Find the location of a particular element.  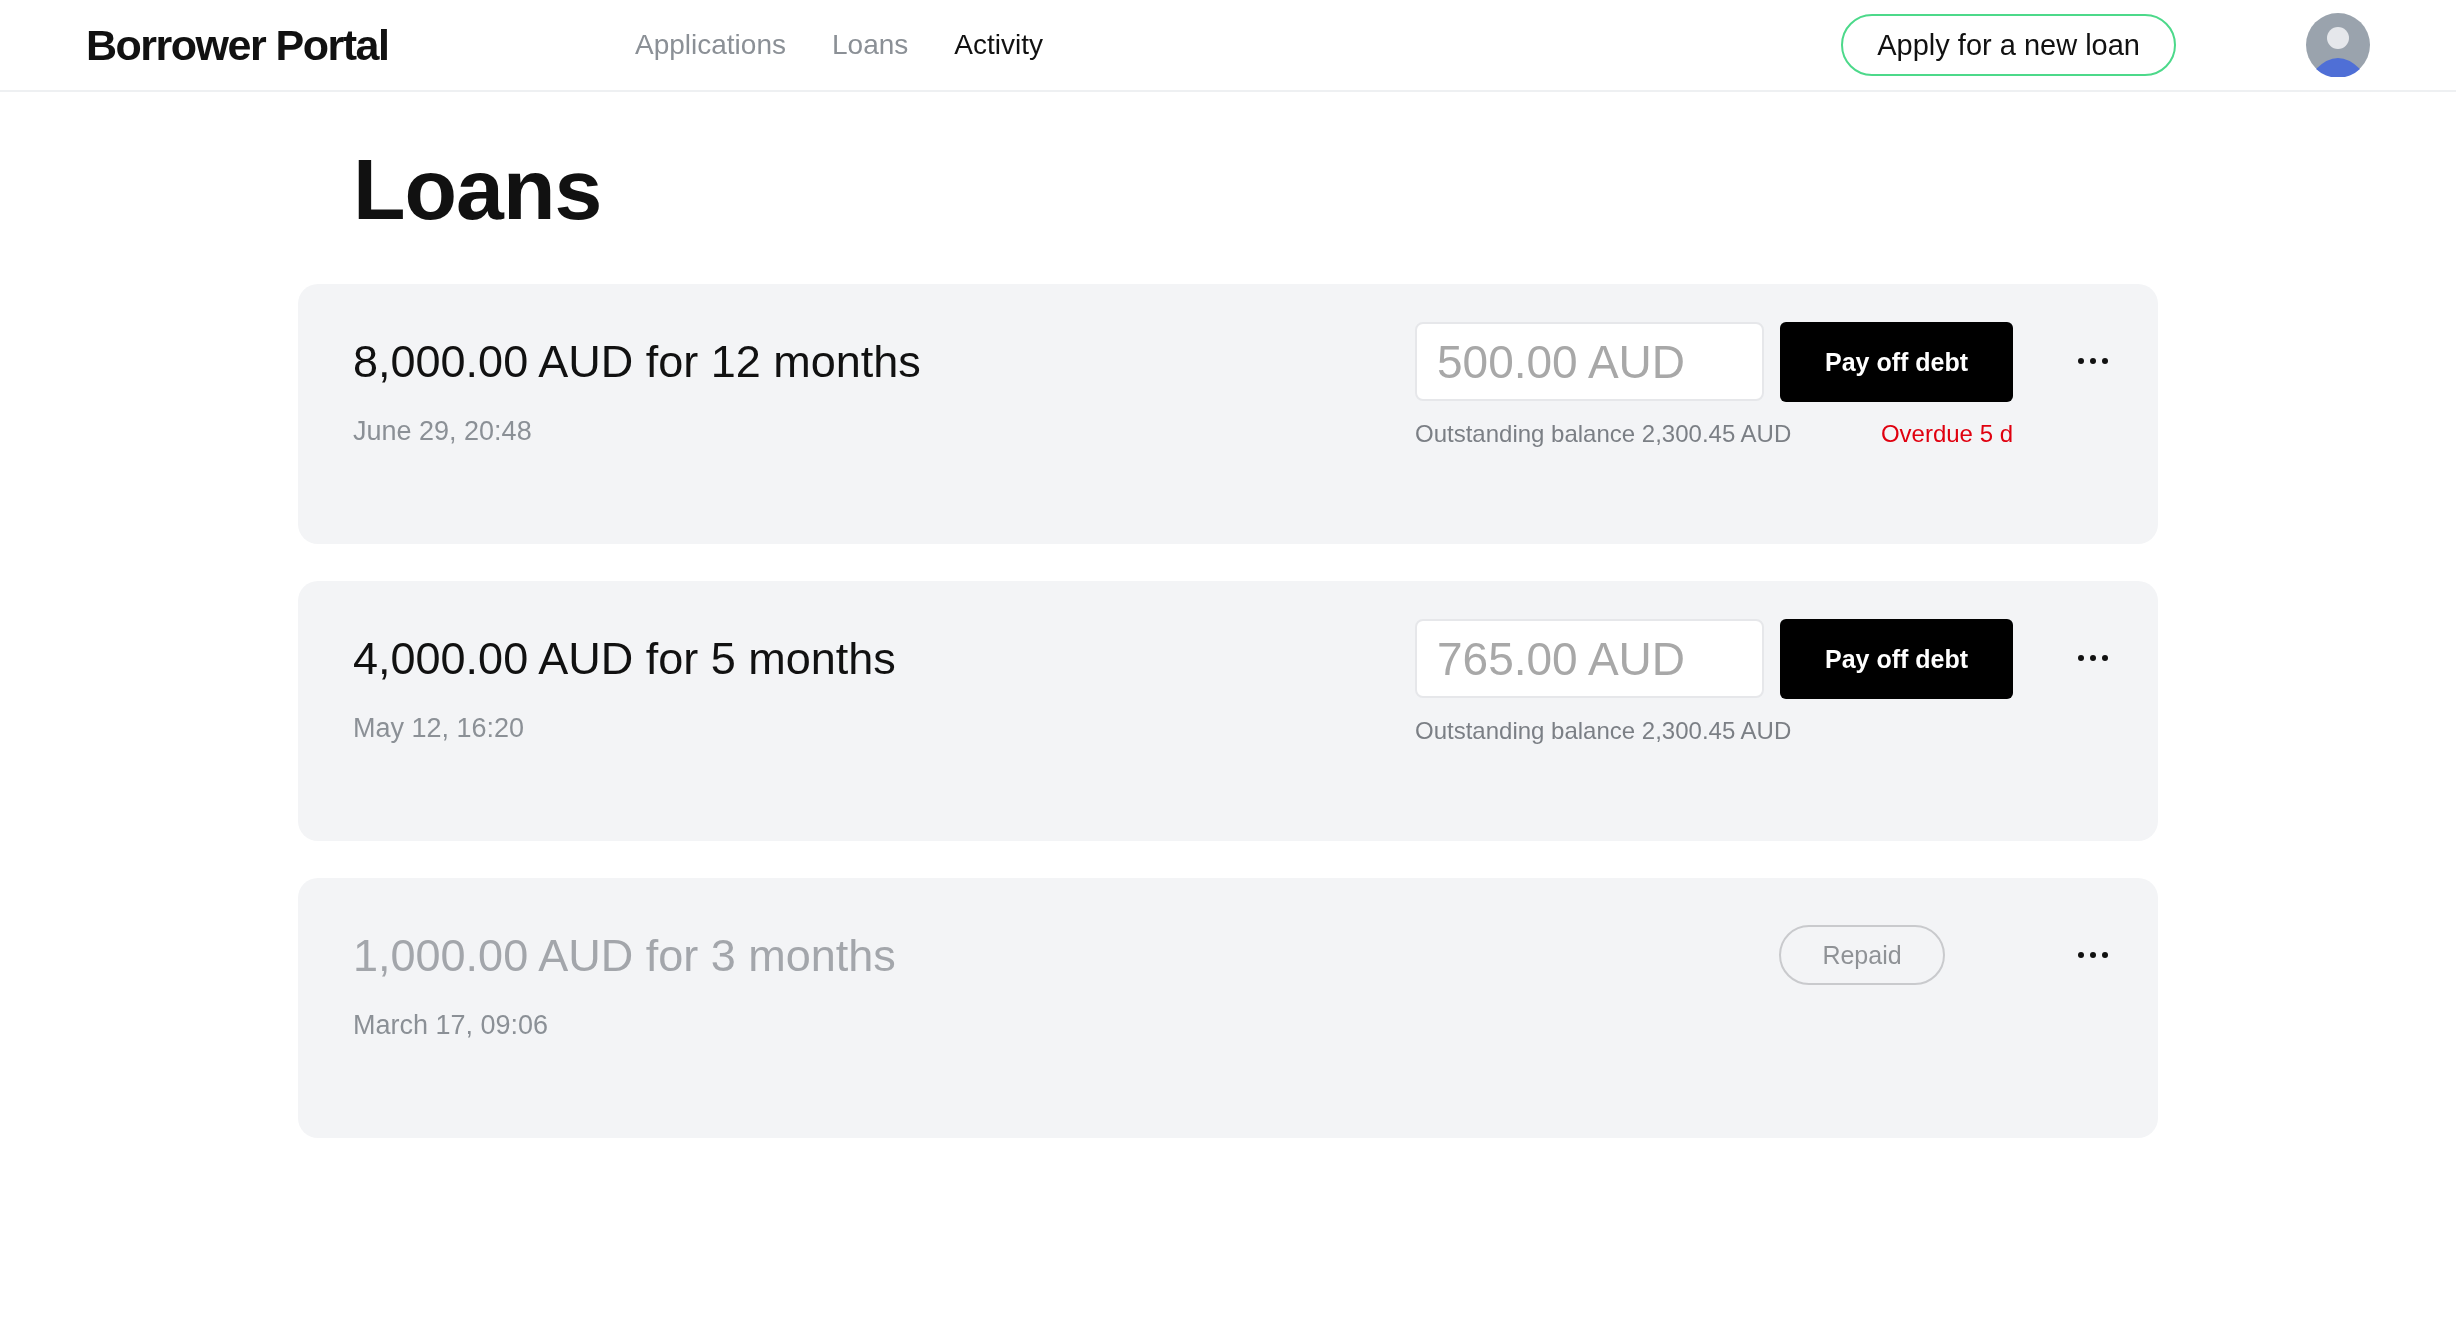

status-badge: Repaid is located at coordinates (1862, 955).